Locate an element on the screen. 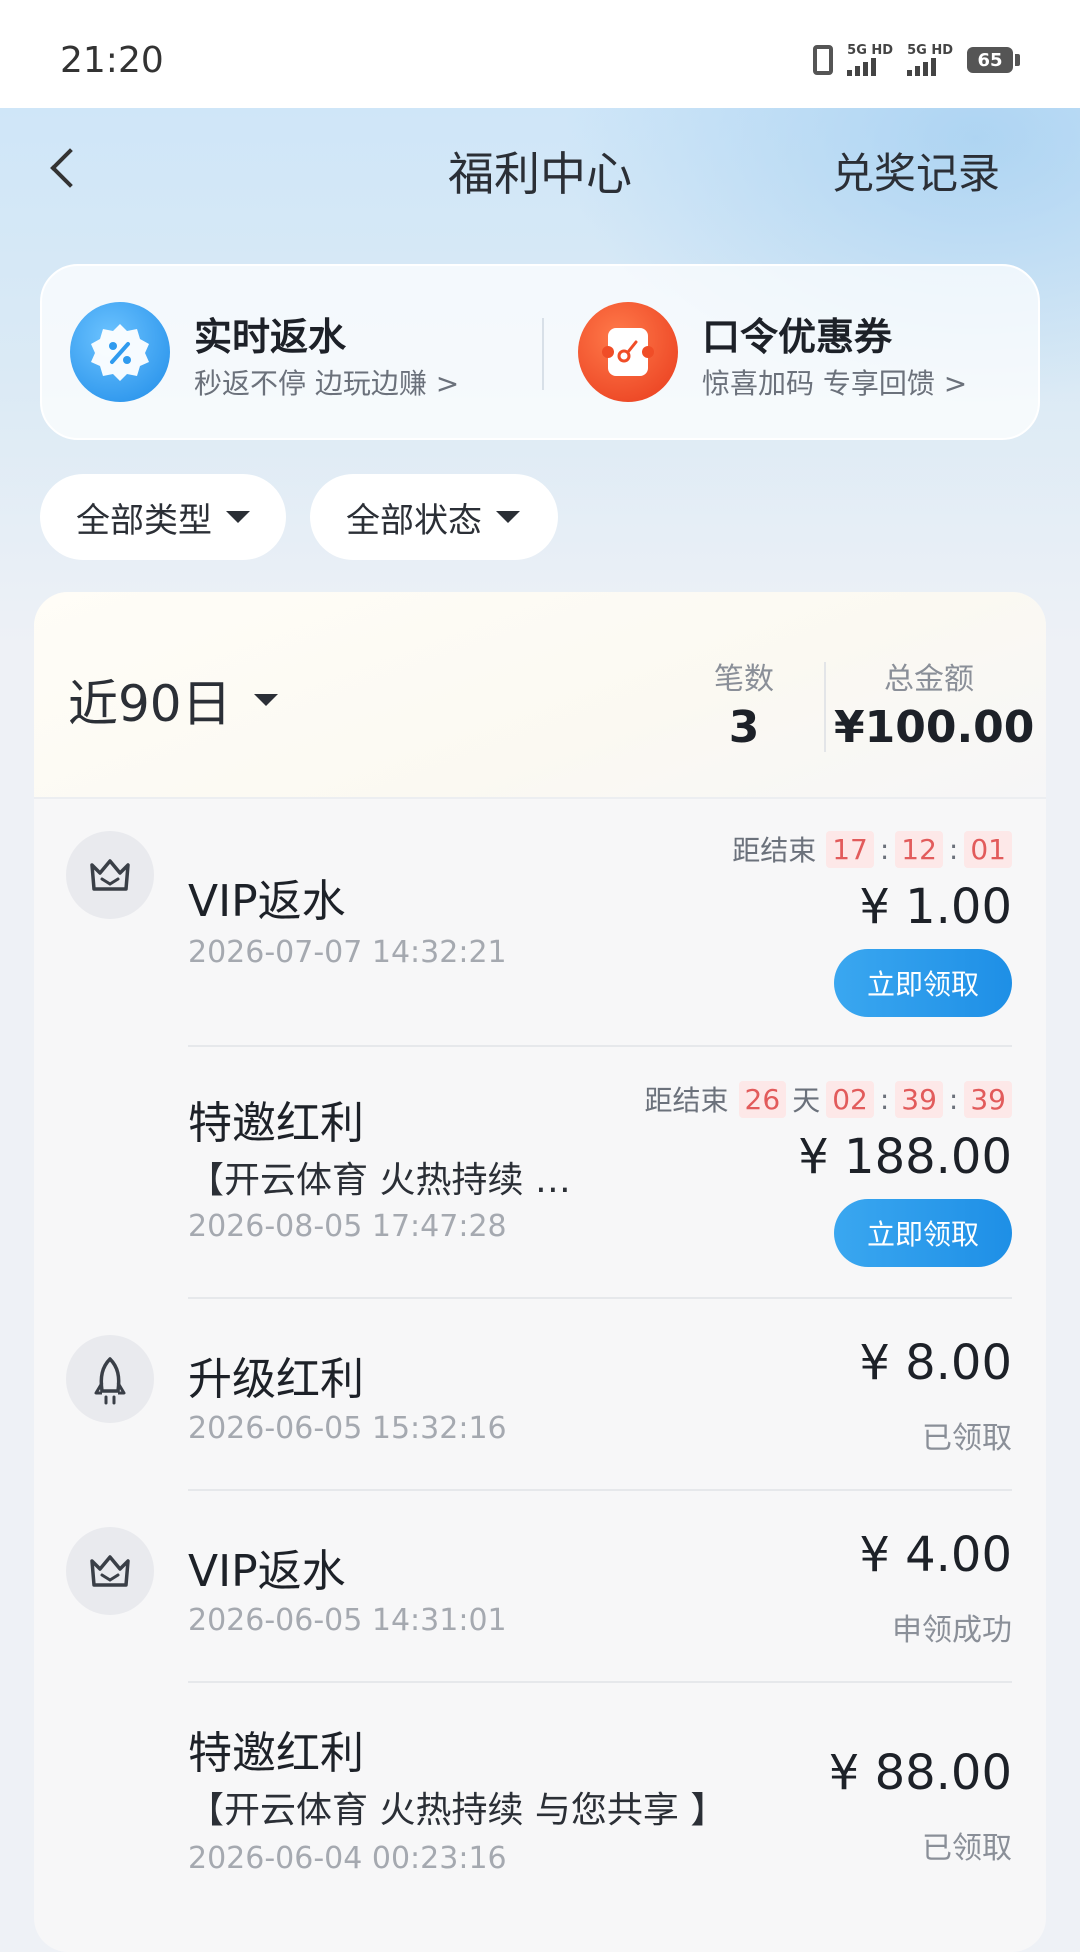  record-title: 升级红利 is located at coordinates (276, 1379).